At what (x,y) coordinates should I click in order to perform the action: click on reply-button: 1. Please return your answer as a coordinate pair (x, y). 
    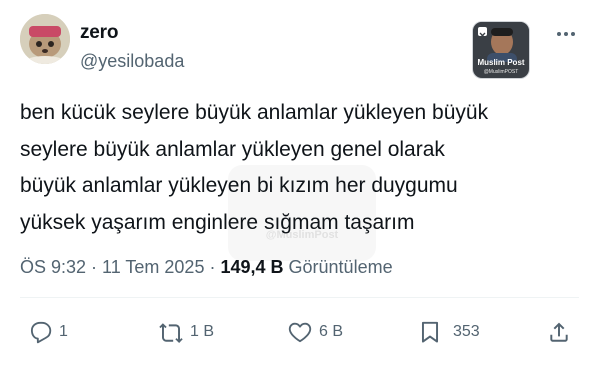
    Looking at the image, I should click on (47, 332).